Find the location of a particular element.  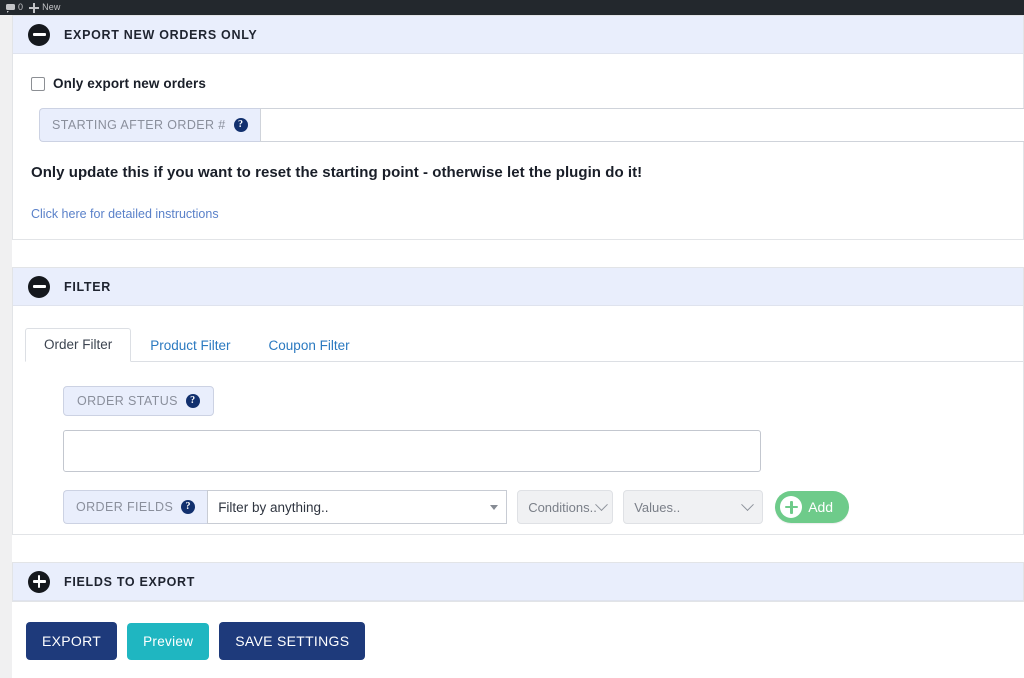

tab-product-filter: Product Filter is located at coordinates (190, 345).